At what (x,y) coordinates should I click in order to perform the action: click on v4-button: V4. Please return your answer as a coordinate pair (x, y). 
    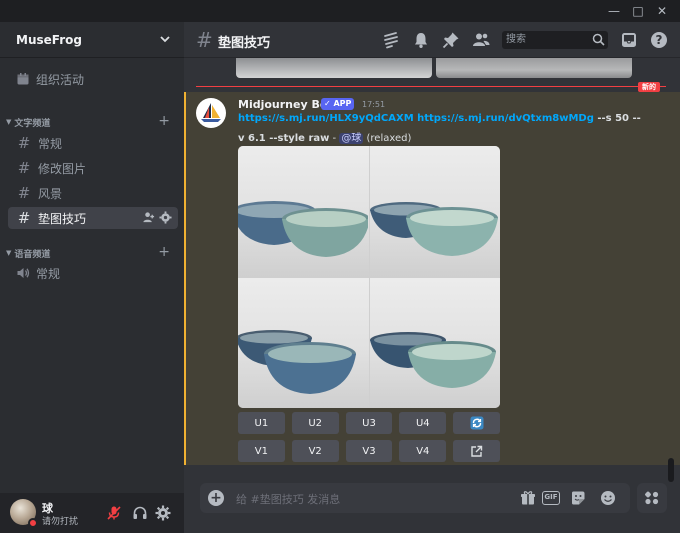
    Looking at the image, I should click on (423, 451).